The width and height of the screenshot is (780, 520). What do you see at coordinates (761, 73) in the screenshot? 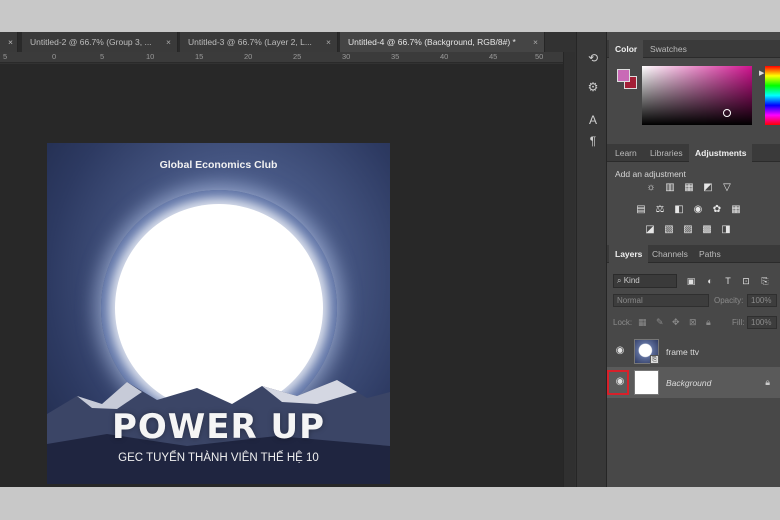
I see `hue-slider-arrow-icon: ▶` at bounding box center [761, 73].